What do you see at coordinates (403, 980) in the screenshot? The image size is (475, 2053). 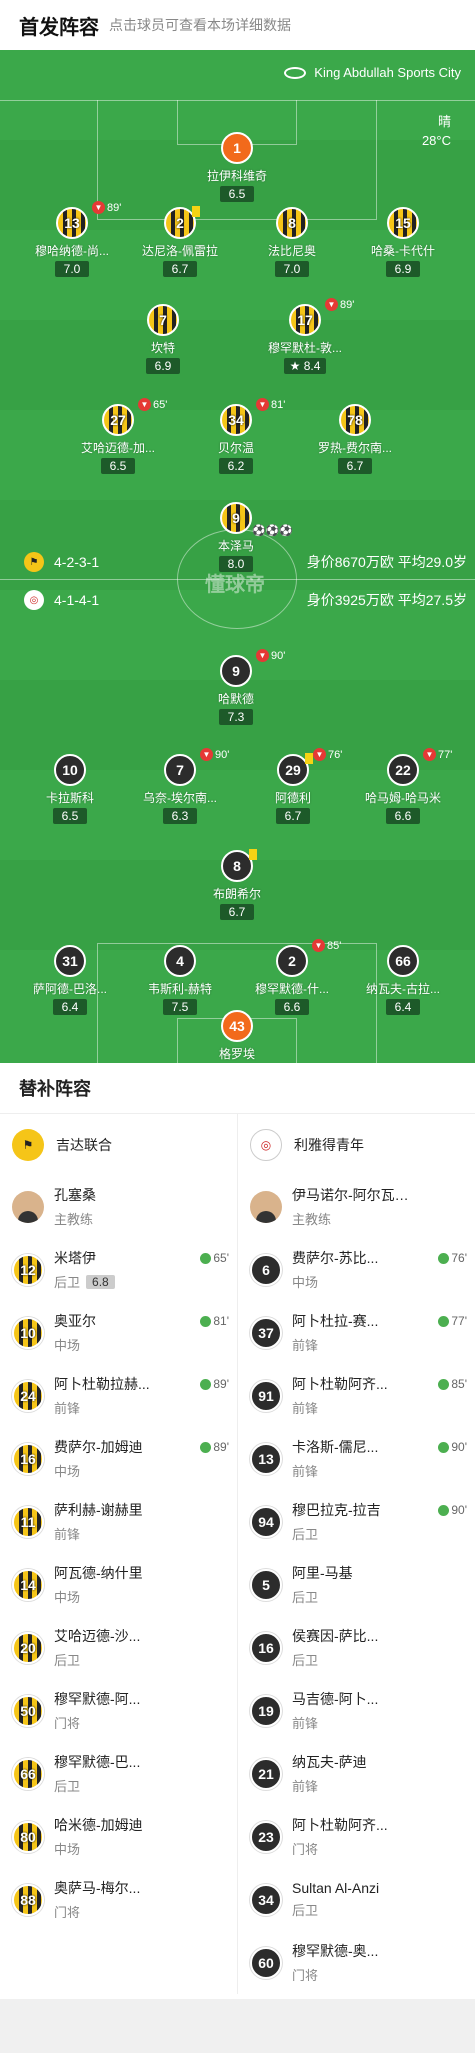 I see `player-away: 66 纳瓦夫-古拉... 6.4` at bounding box center [403, 980].